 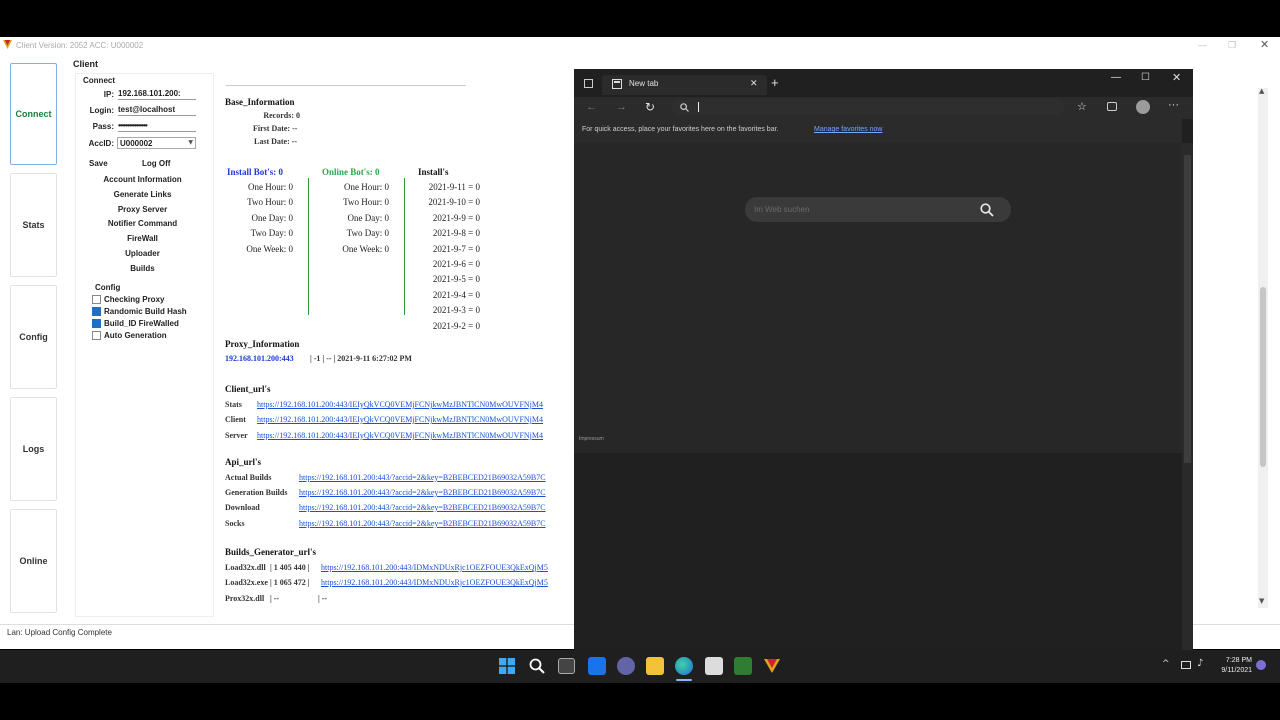 What do you see at coordinates (142, 268) in the screenshot?
I see `builds-button: Builds` at bounding box center [142, 268].